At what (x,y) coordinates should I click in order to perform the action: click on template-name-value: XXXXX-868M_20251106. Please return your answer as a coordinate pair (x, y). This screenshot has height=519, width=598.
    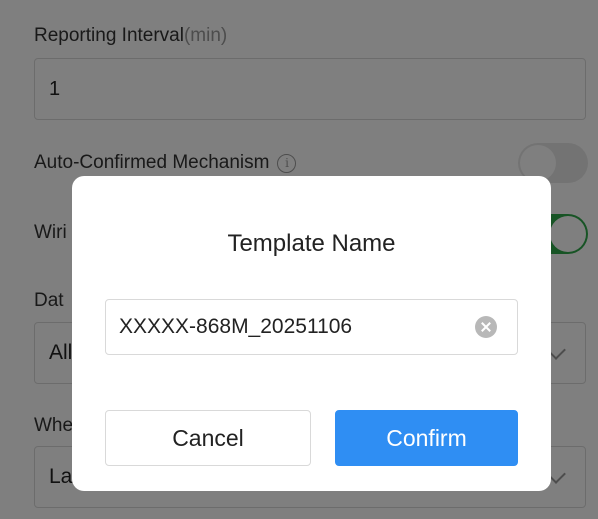
    Looking at the image, I should click on (236, 326).